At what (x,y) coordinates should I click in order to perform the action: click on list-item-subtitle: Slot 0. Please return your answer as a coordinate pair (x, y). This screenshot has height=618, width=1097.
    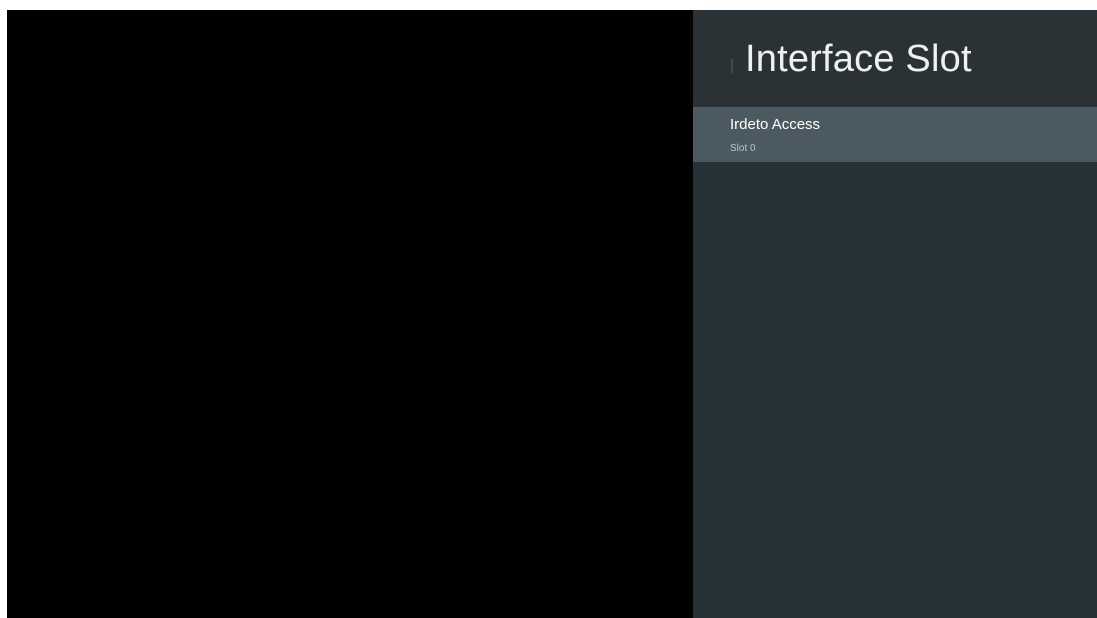
    Looking at the image, I should click on (743, 148).